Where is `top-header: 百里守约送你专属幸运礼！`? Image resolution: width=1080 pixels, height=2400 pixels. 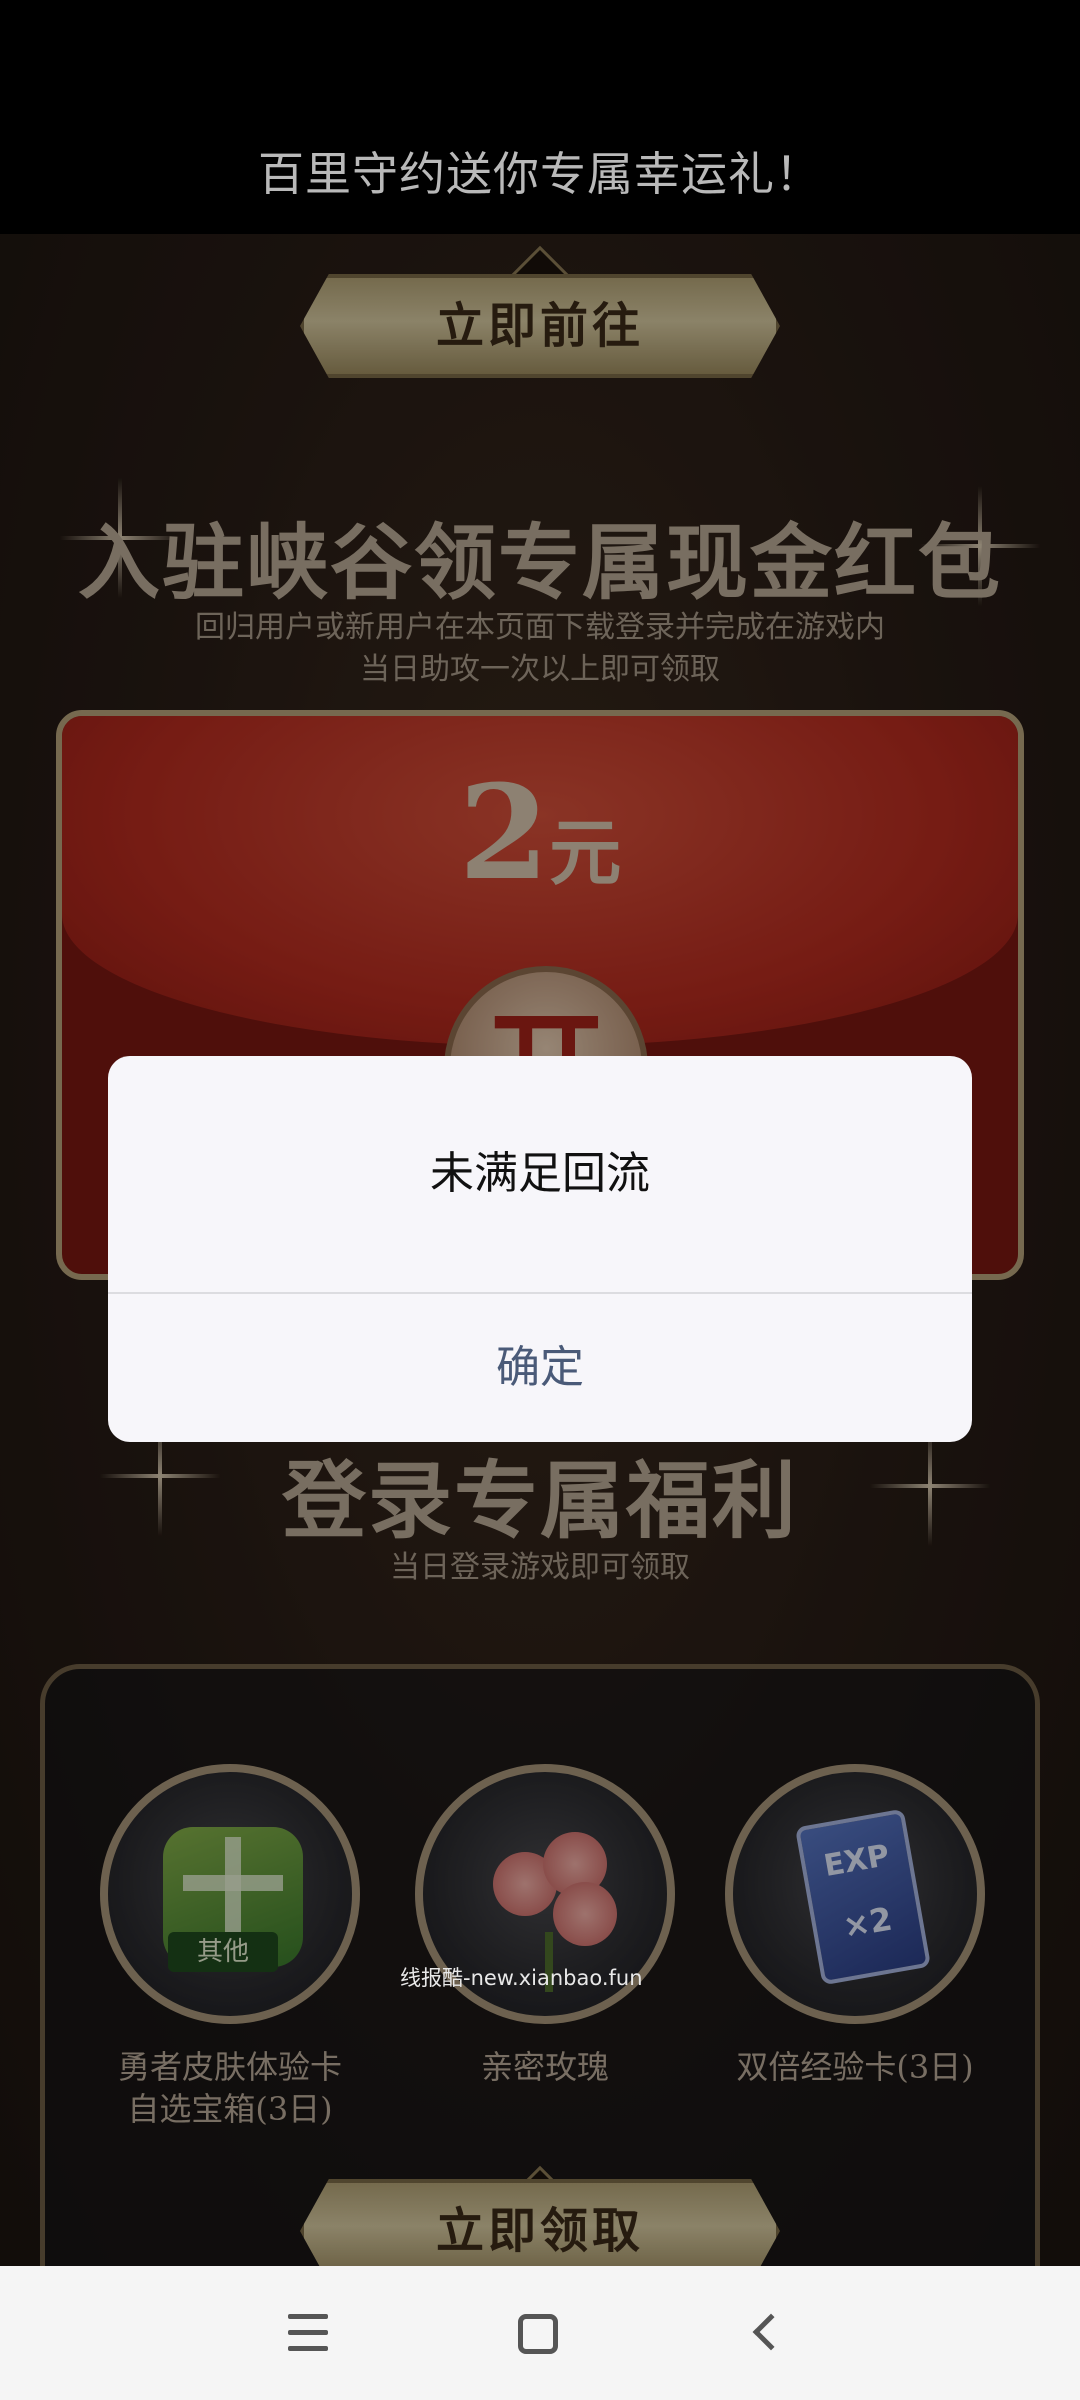
top-header: 百里守约送你专属幸运礼！ is located at coordinates (540, 117).